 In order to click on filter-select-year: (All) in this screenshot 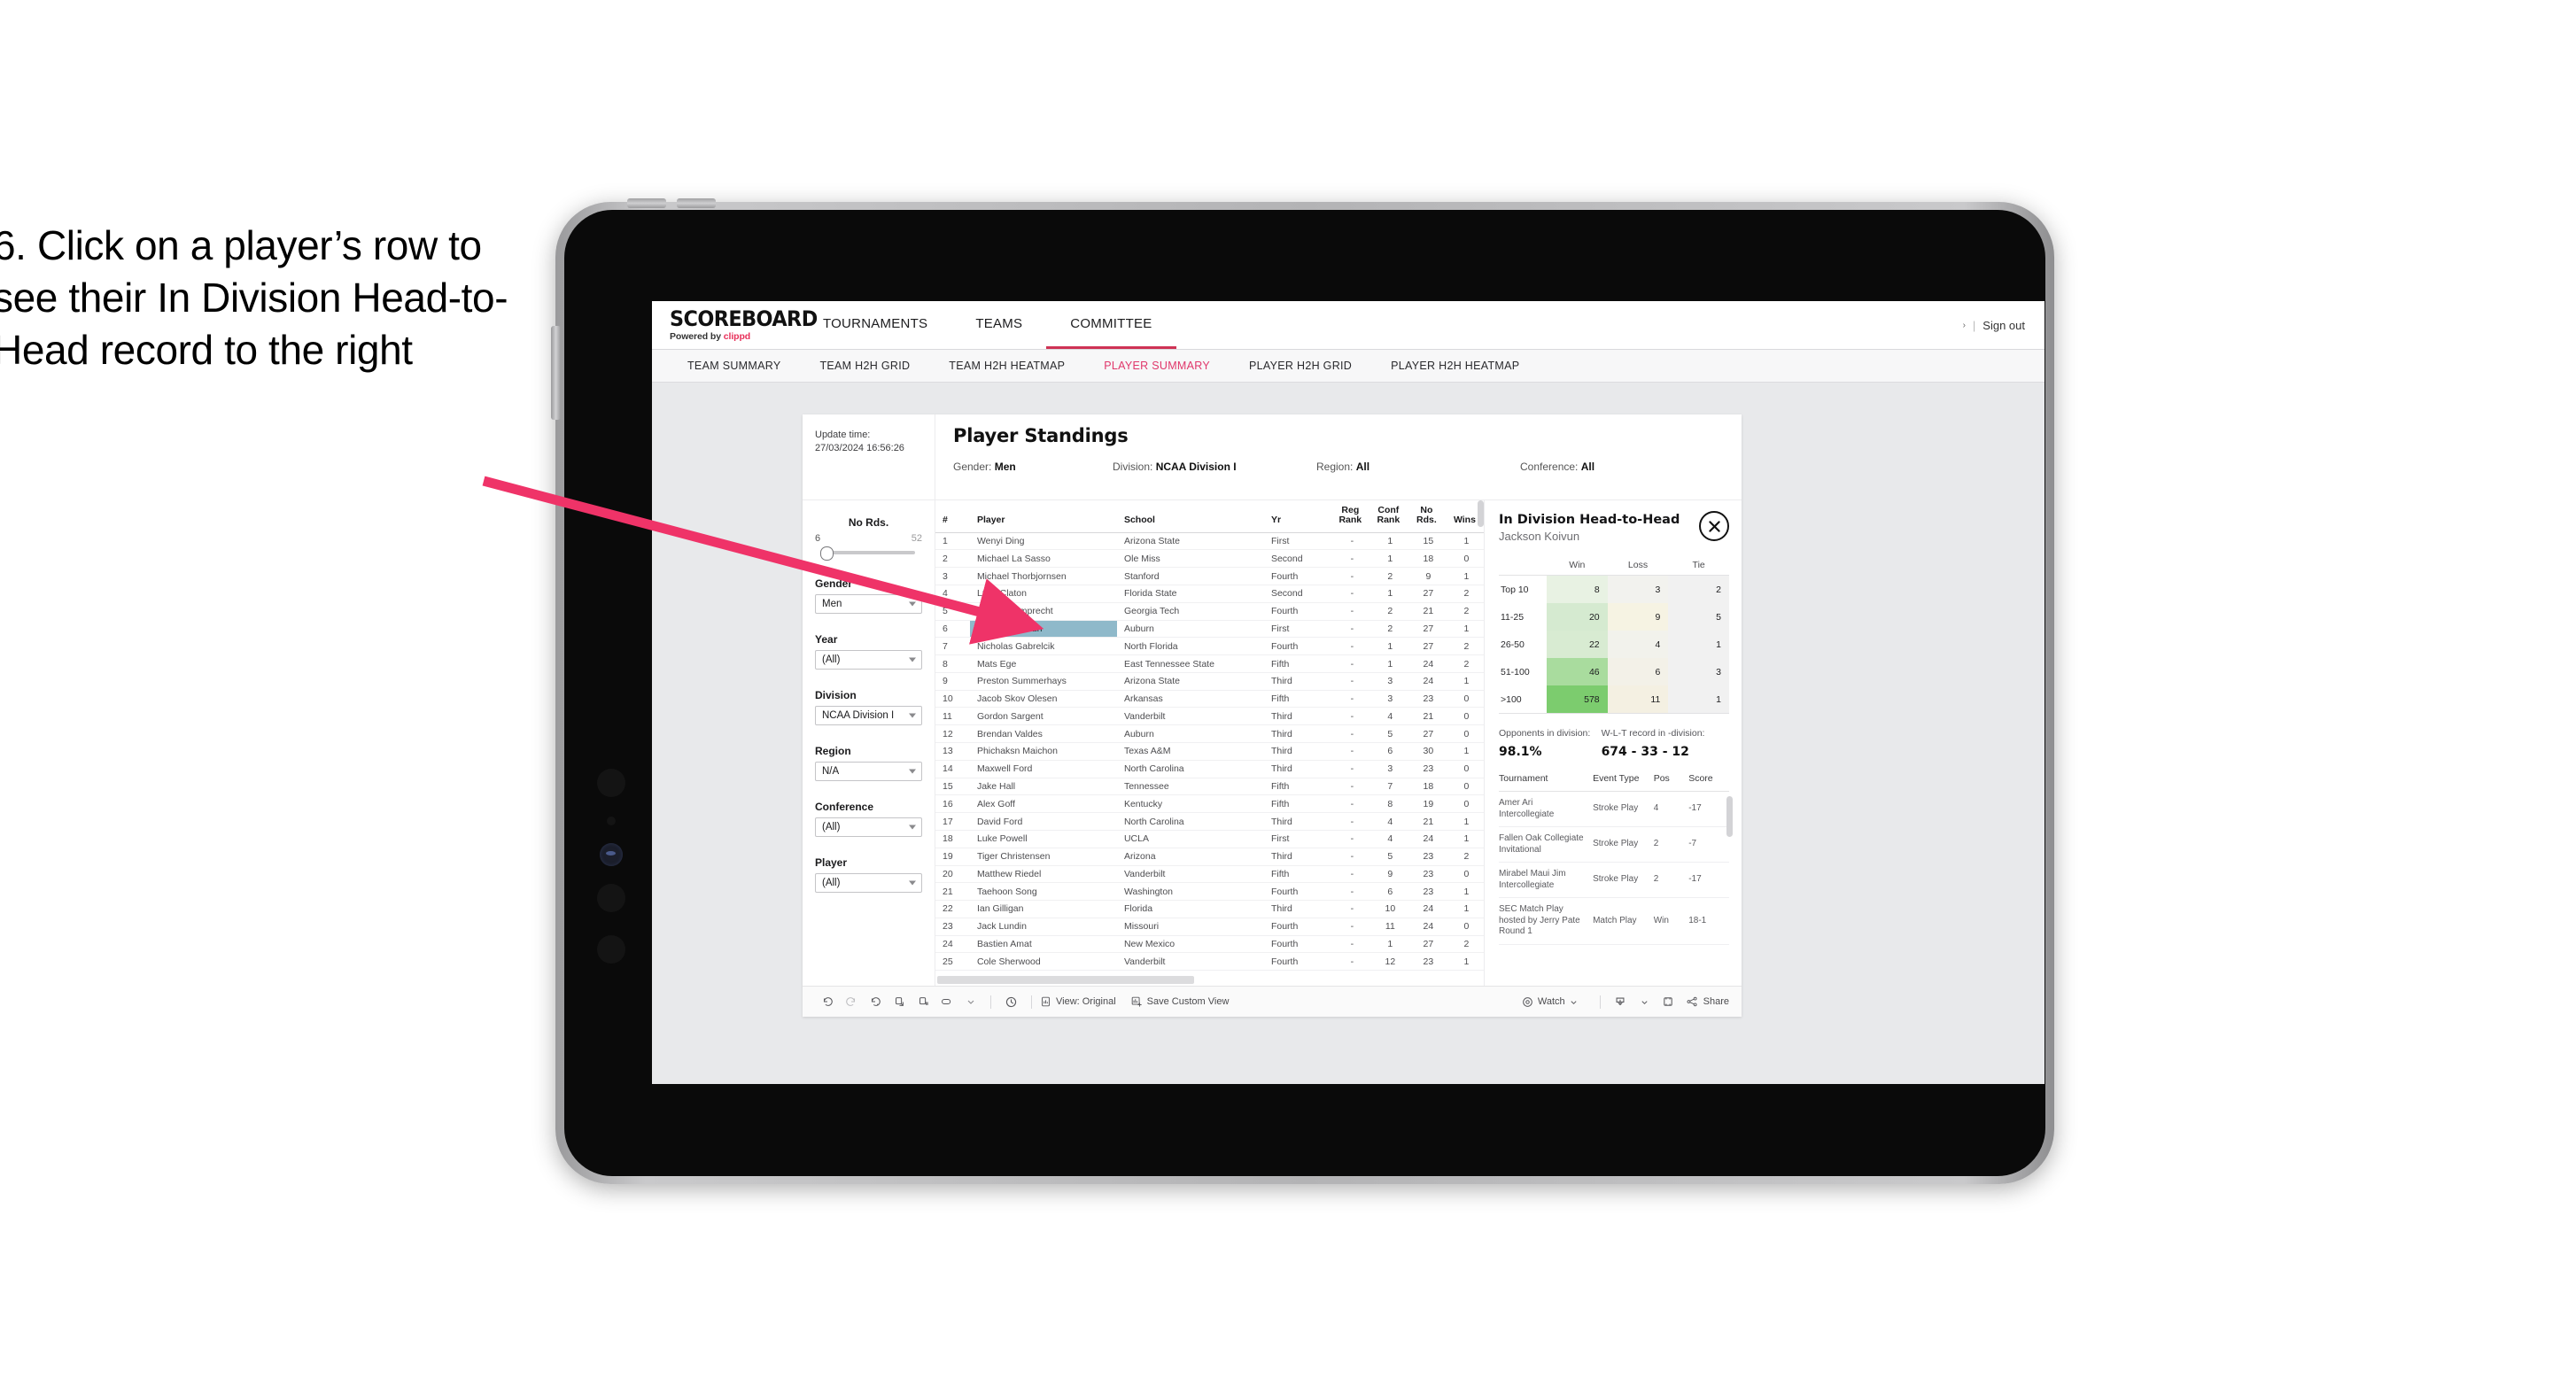, I will do `click(868, 660)`.